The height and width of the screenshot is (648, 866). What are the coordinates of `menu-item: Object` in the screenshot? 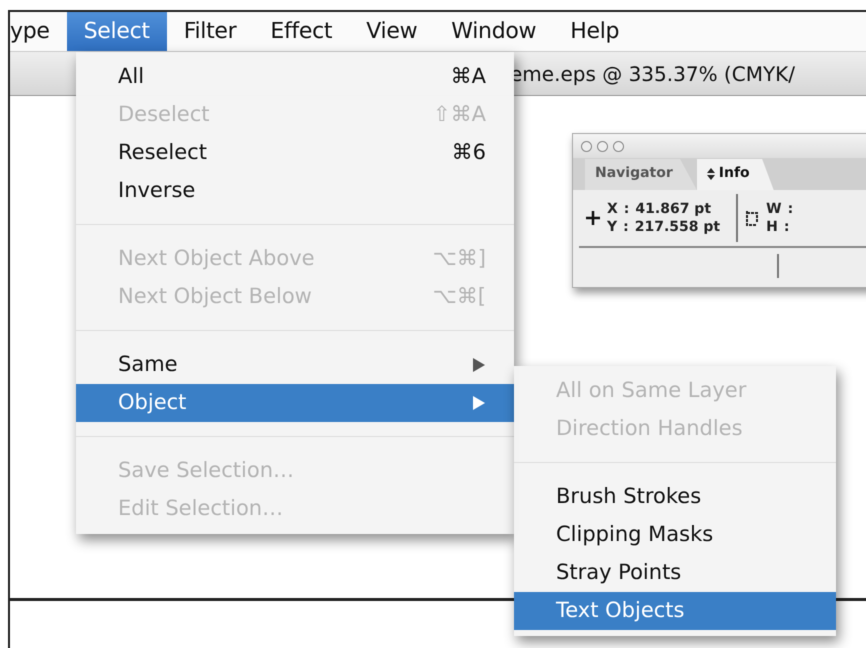 It's located at (295, 403).